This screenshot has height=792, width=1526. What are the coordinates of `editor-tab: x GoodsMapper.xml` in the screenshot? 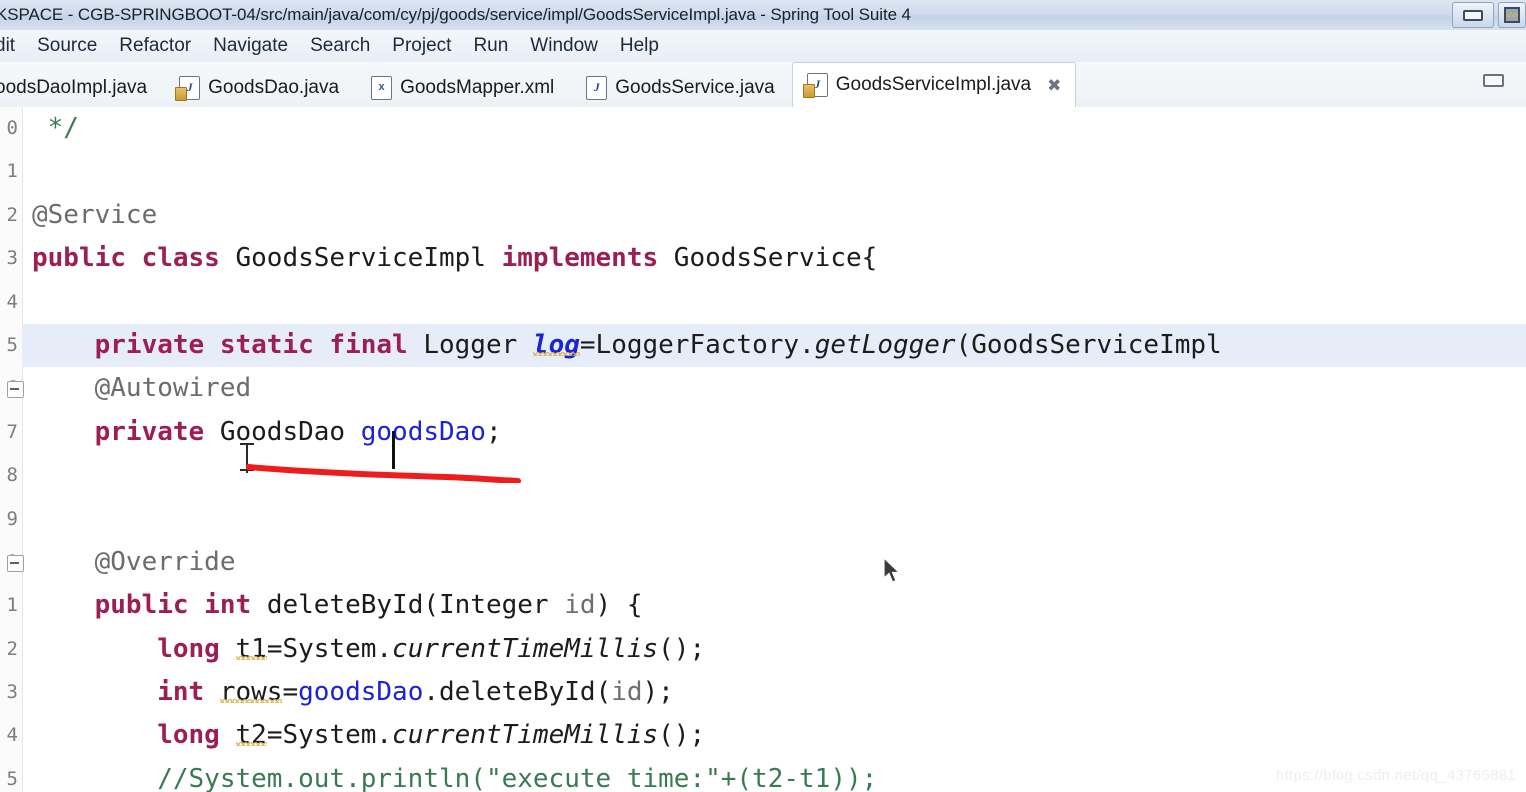 It's located at (462, 87).